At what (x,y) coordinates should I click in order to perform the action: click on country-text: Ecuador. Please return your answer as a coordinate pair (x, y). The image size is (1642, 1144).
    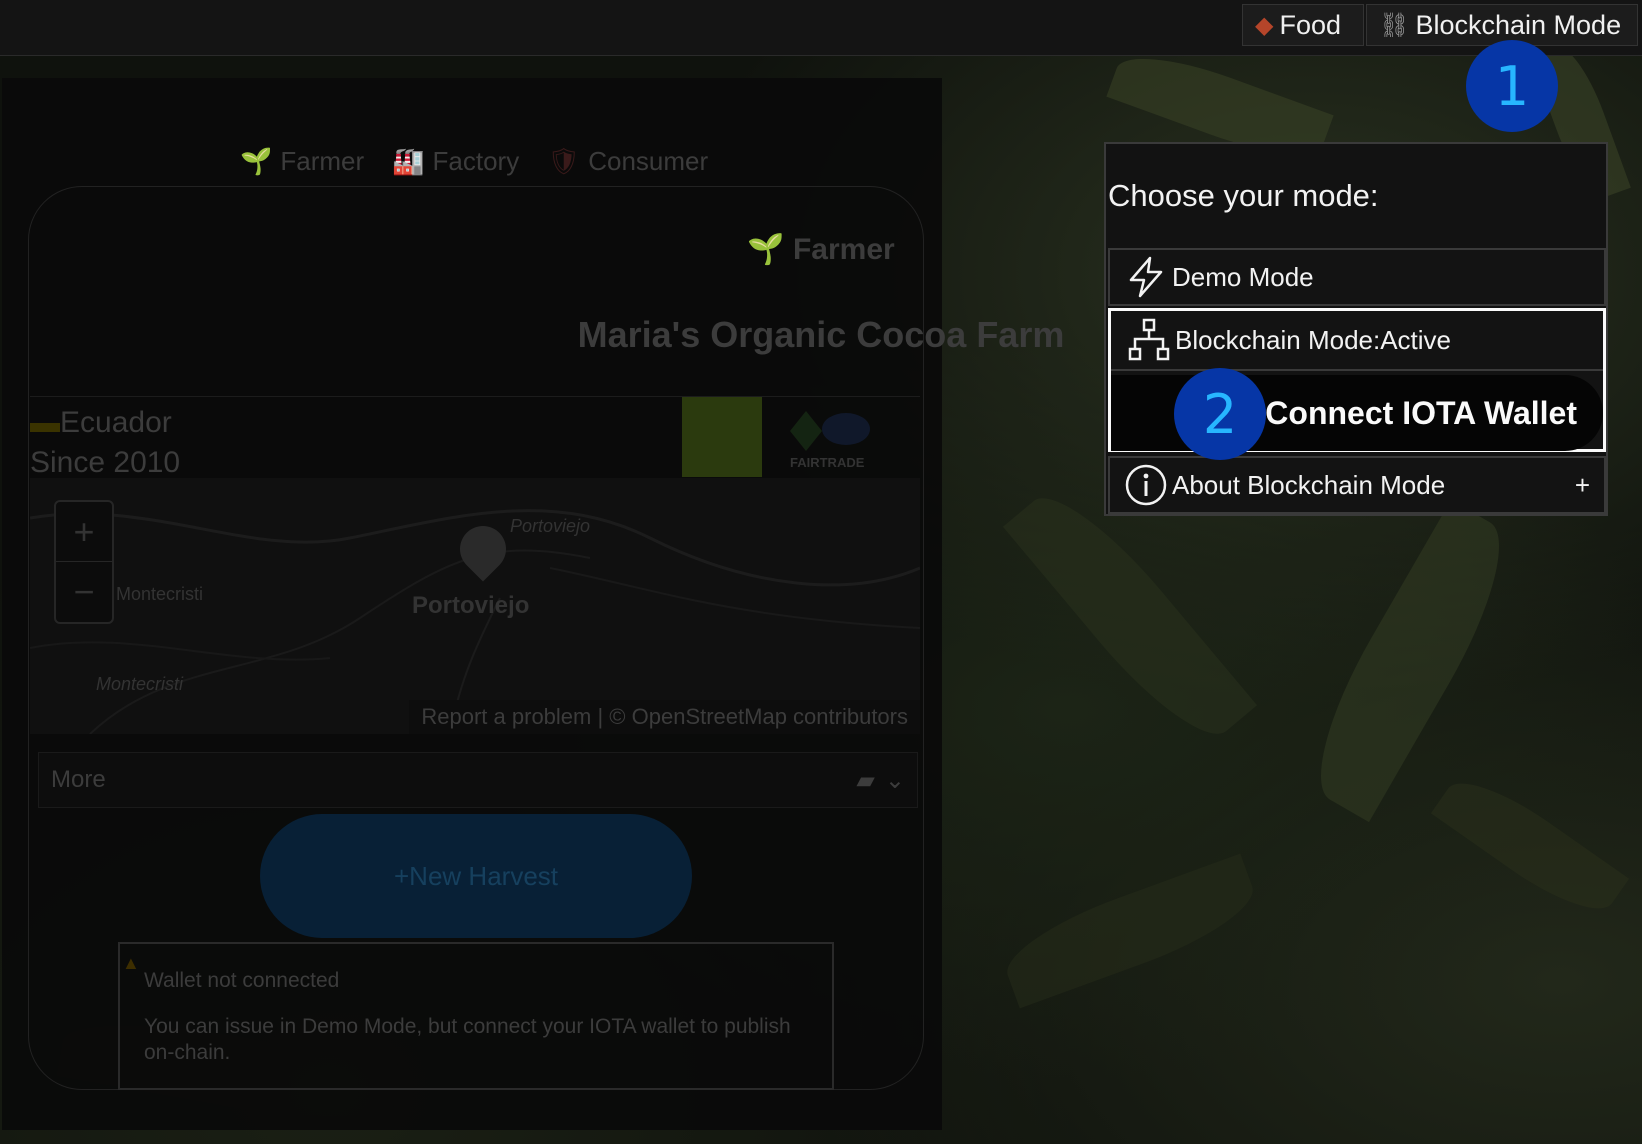
    Looking at the image, I should click on (116, 422).